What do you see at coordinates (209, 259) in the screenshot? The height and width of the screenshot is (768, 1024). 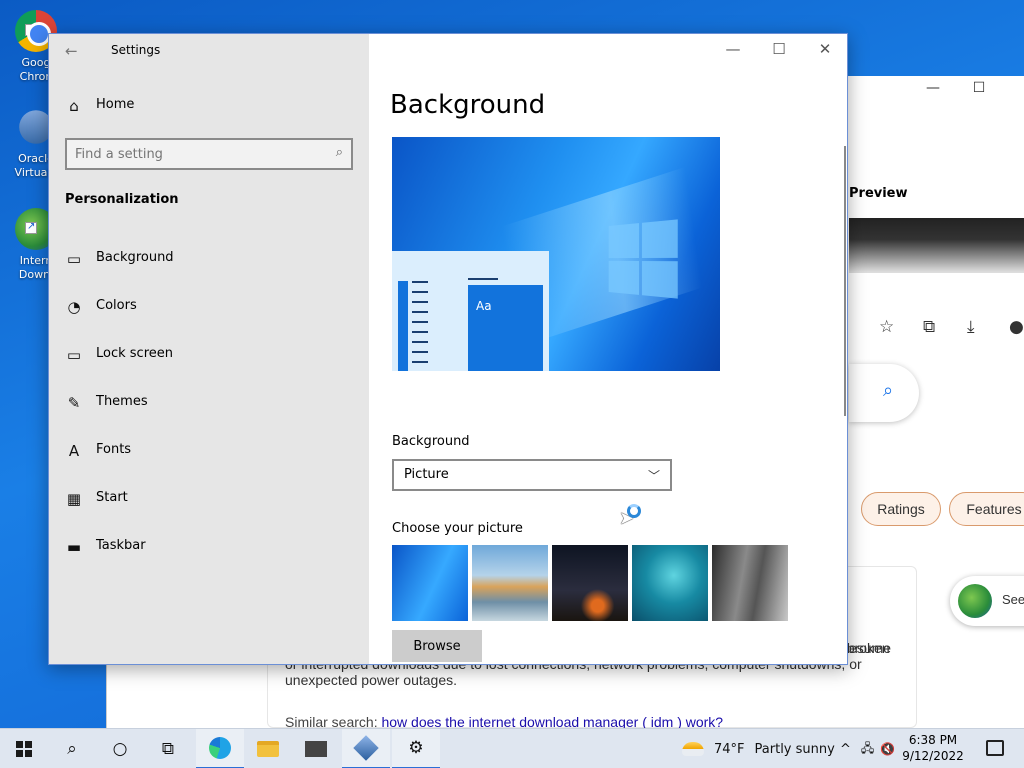 I see `sidebar-item-background: ▭ Background` at bounding box center [209, 259].